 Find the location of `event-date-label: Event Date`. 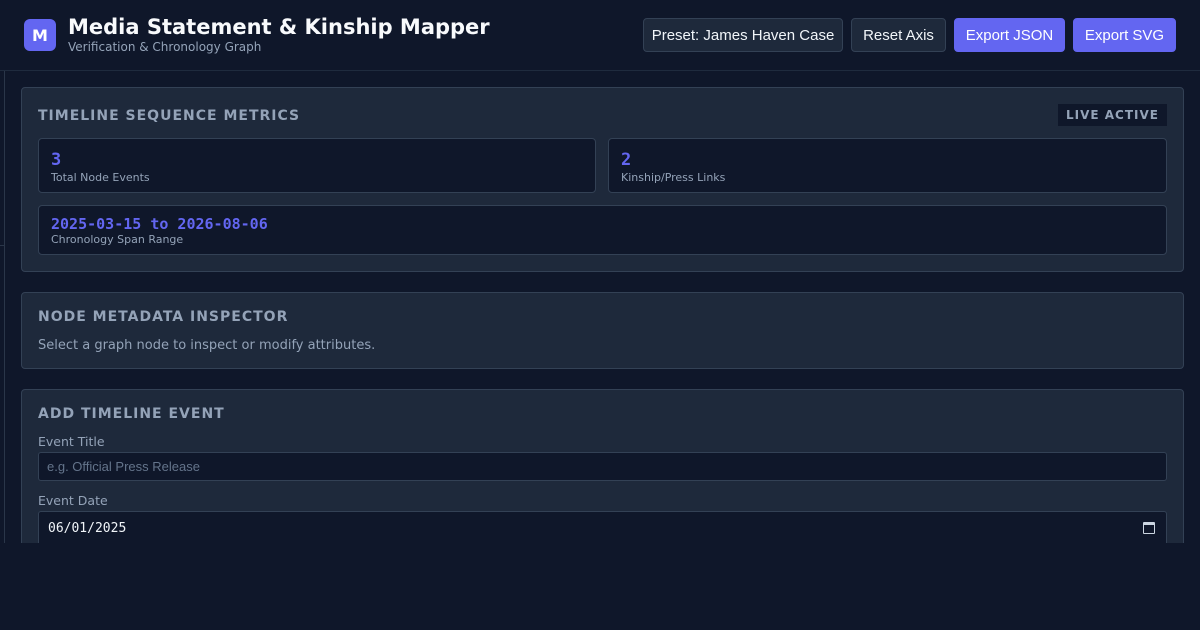

event-date-label: Event Date is located at coordinates (73, 500).